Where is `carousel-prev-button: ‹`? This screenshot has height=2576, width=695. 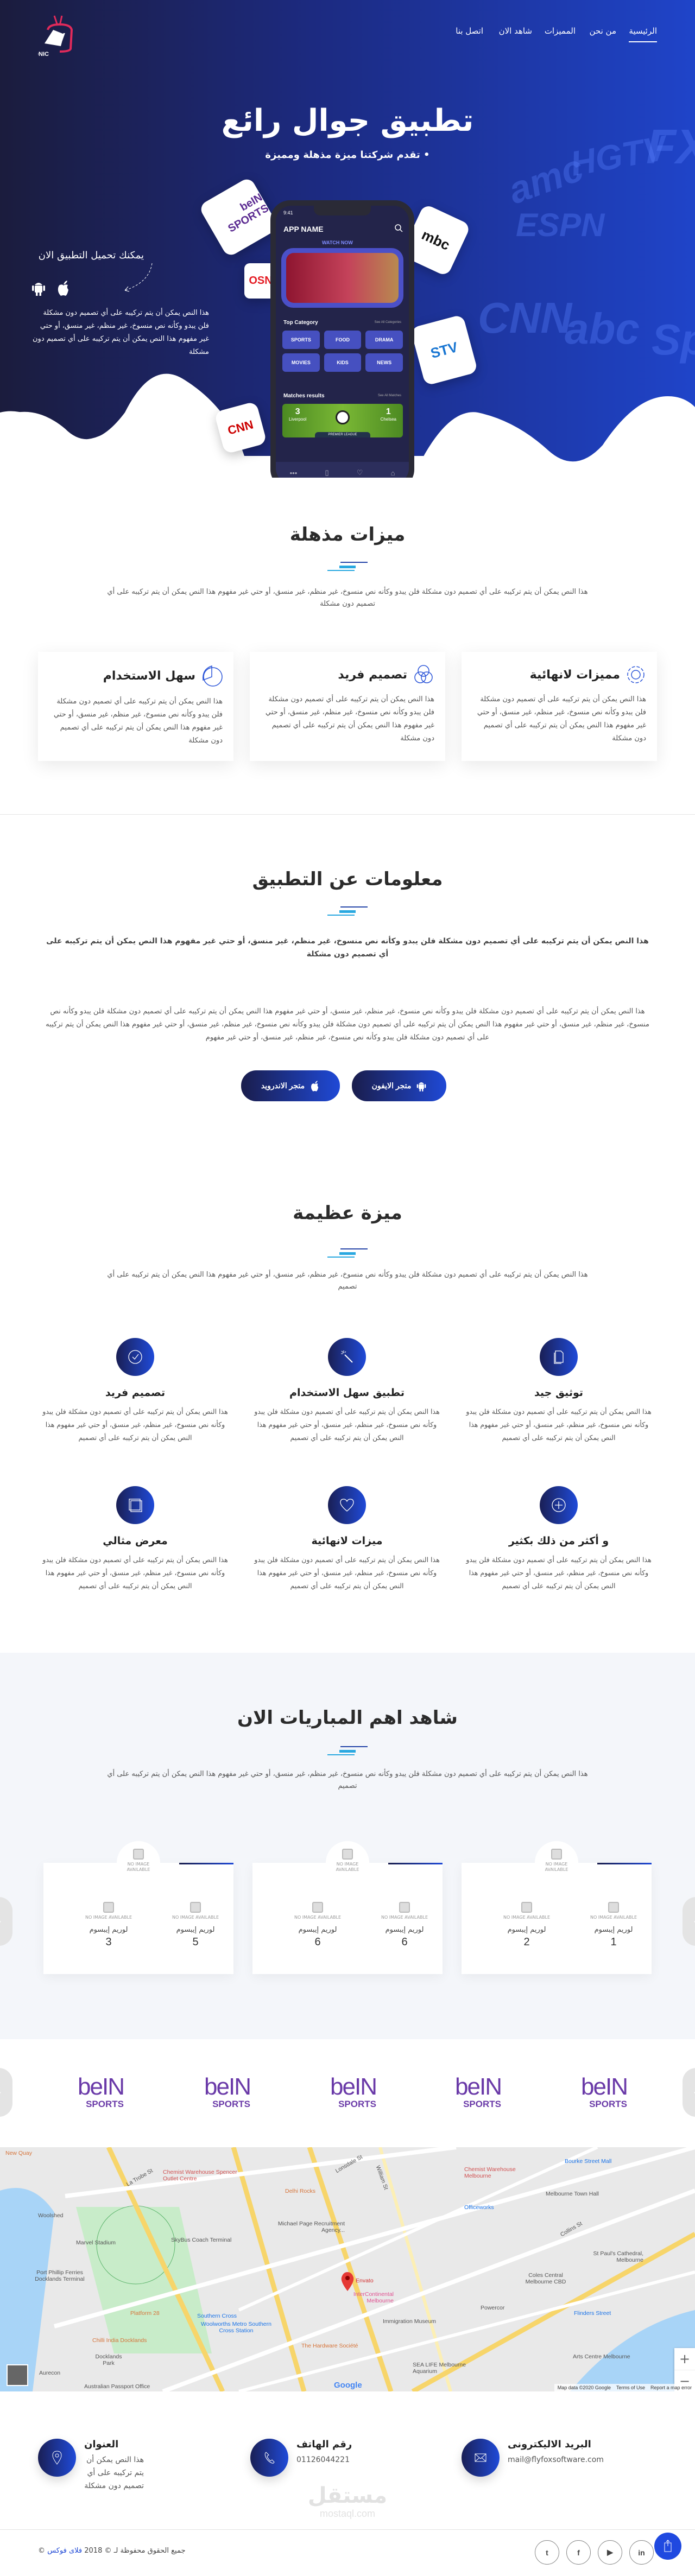 carousel-prev-button: ‹ is located at coordinates (6, 1921).